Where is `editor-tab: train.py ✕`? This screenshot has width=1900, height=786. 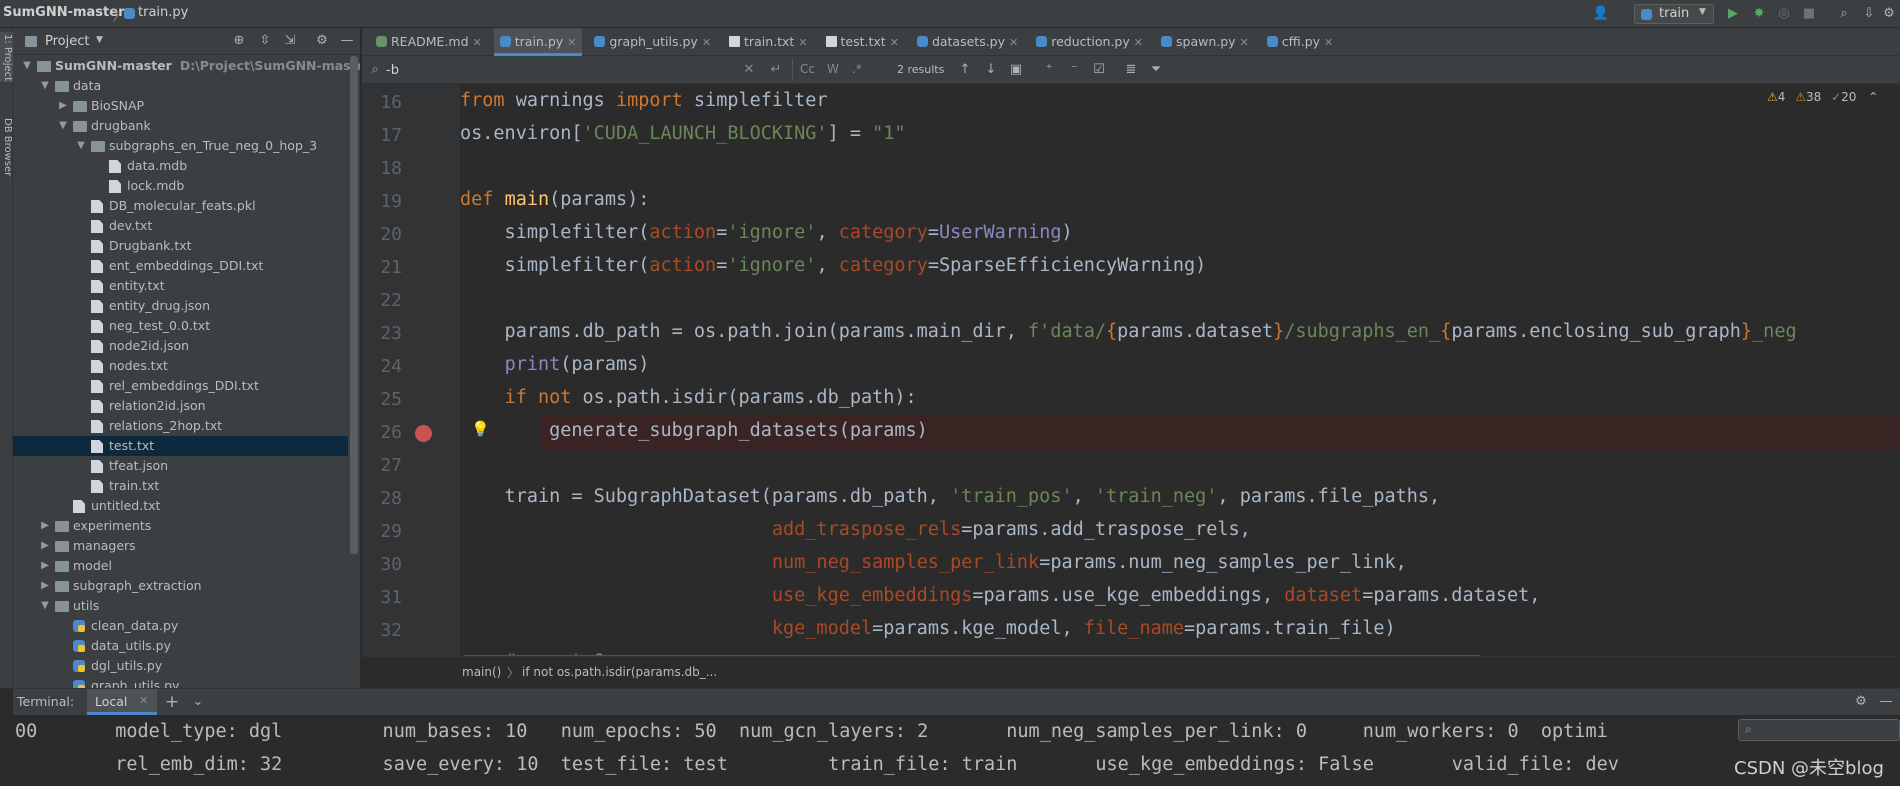
editor-tab: train.py ✕ is located at coordinates (538, 42).